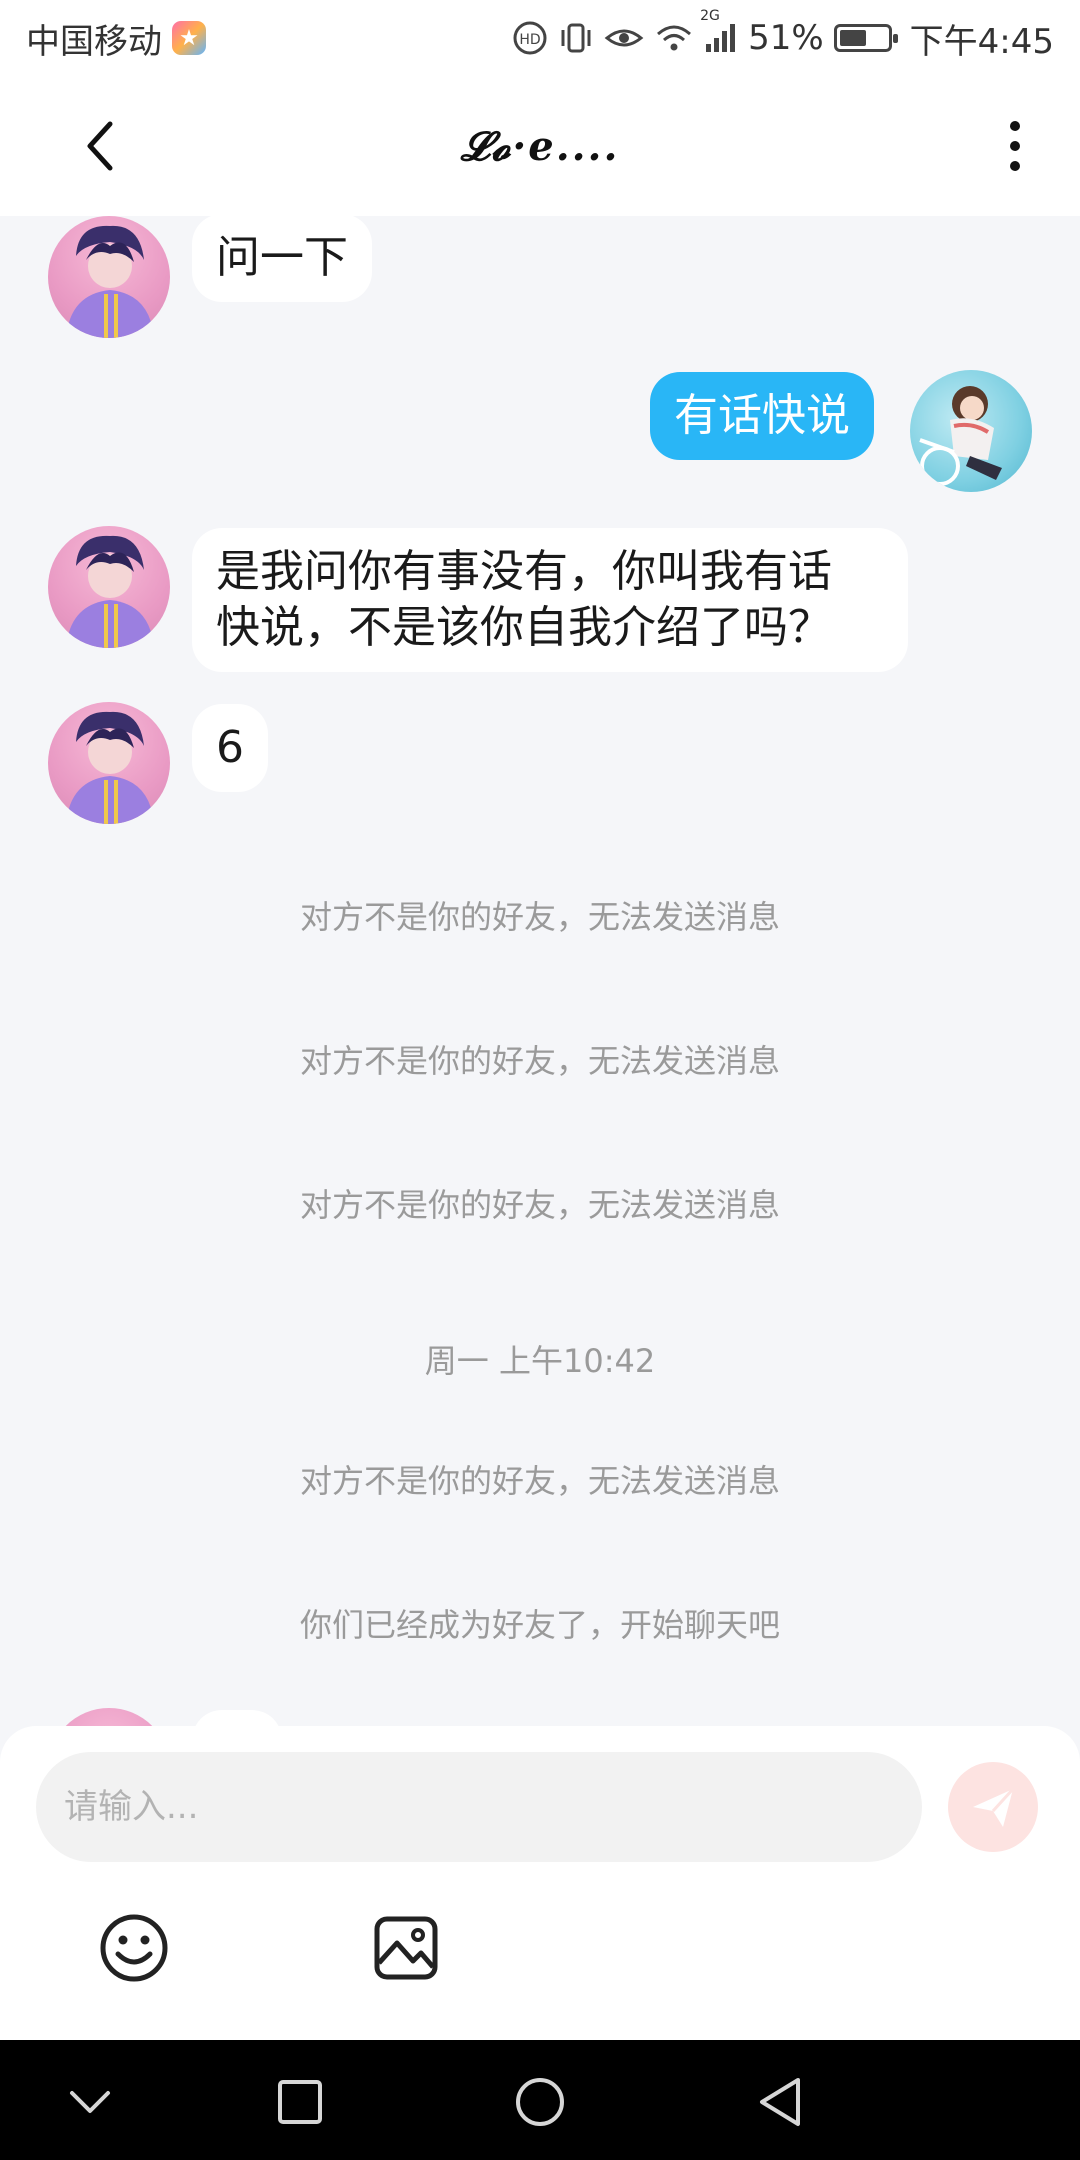 The image size is (1080, 2160). I want to click on chevron-left-icon, so click(100, 146).